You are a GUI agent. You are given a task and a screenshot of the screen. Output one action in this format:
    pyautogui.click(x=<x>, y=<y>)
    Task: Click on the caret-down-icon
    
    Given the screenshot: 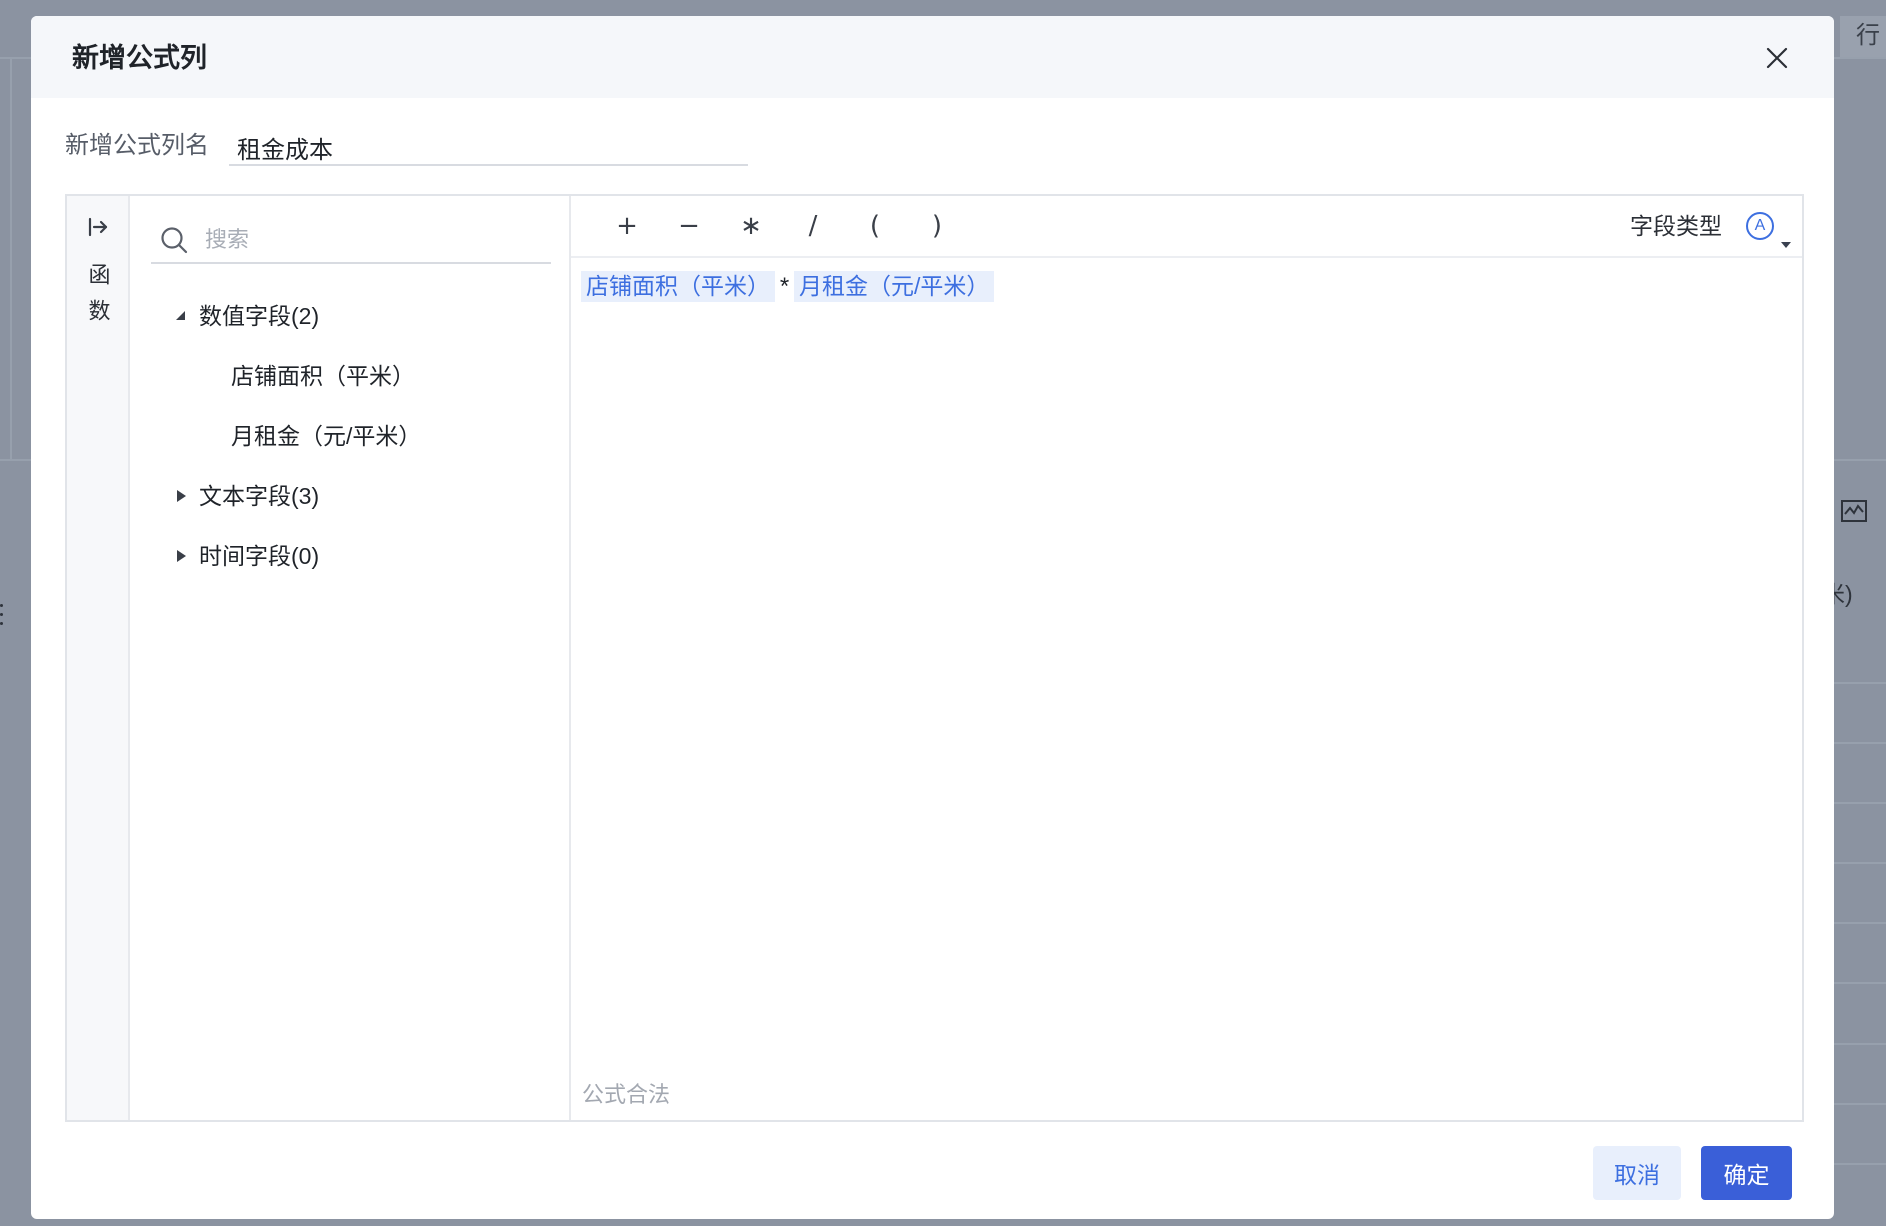 What is the action you would take?
    pyautogui.click(x=1786, y=245)
    